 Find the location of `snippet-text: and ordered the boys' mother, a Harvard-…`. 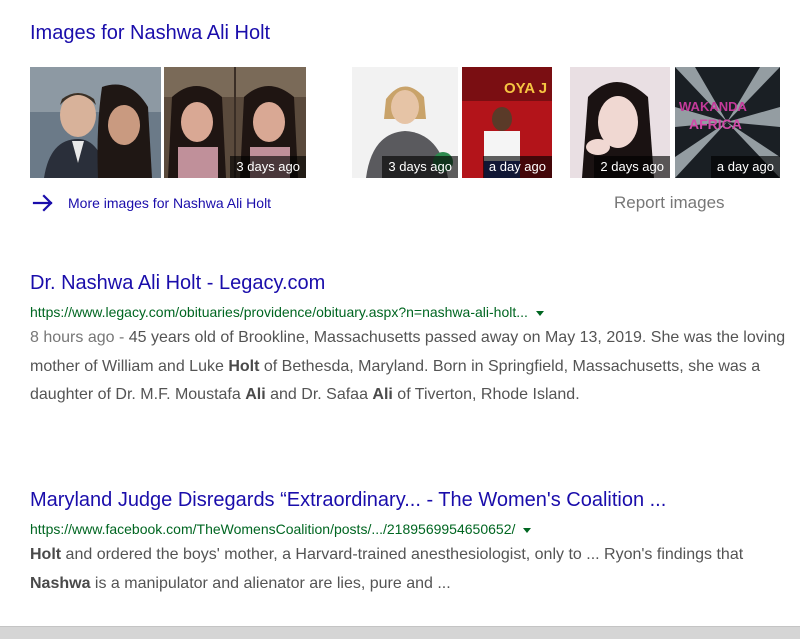

snippet-text: and ordered the boys' mother, a Harvard-… is located at coordinates (402, 554).